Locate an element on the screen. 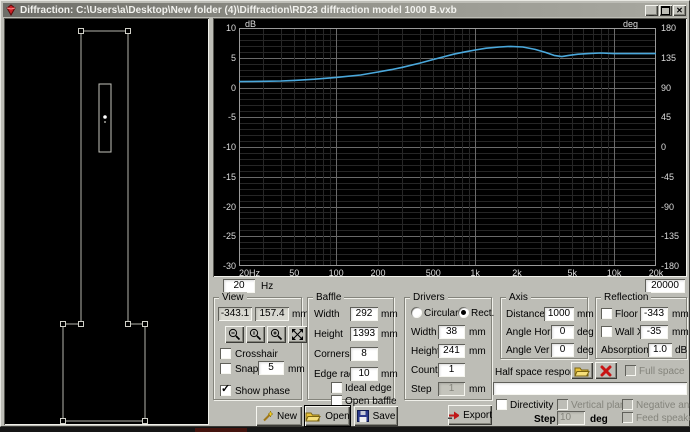  snap-input: 5 is located at coordinates (271, 368).